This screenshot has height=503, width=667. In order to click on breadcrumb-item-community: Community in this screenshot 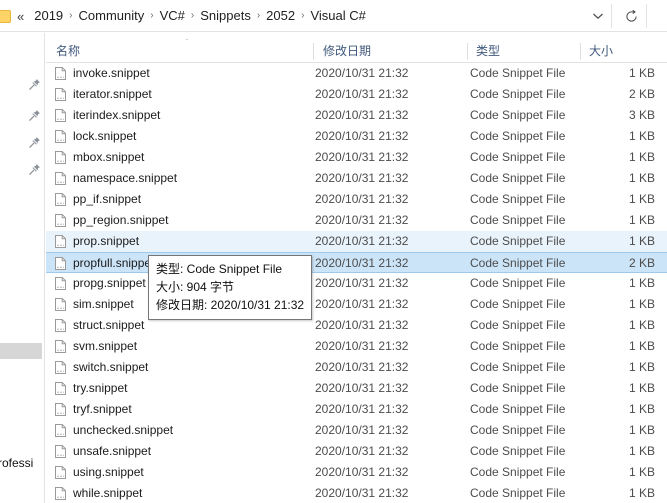, I will do `click(112, 16)`.